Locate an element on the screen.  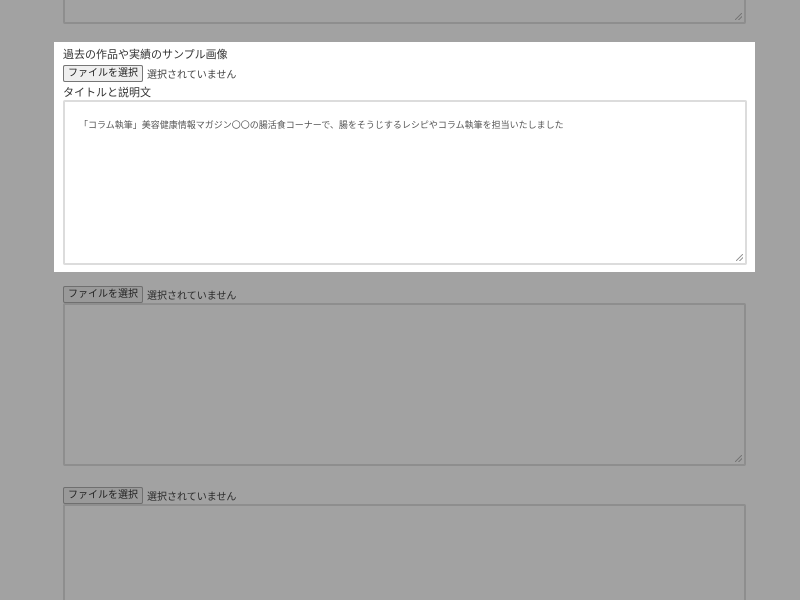
upload-file-row-2: ファイルを選択 選択されていません is located at coordinates (149, 495).